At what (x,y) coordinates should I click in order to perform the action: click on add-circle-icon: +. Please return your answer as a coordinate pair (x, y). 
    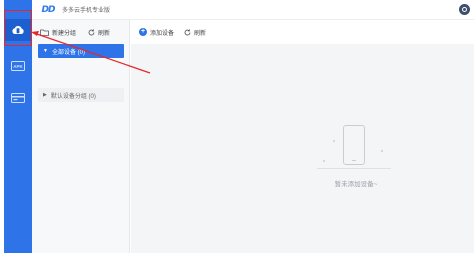
    Looking at the image, I should click on (143, 32).